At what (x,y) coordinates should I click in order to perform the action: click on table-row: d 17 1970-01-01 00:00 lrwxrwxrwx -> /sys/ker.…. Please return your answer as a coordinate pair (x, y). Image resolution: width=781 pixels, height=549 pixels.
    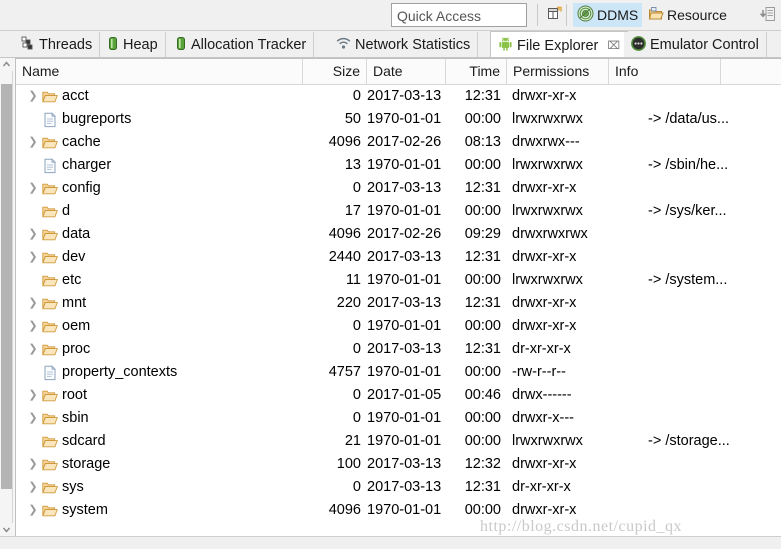
    Looking at the image, I should click on (398, 211).